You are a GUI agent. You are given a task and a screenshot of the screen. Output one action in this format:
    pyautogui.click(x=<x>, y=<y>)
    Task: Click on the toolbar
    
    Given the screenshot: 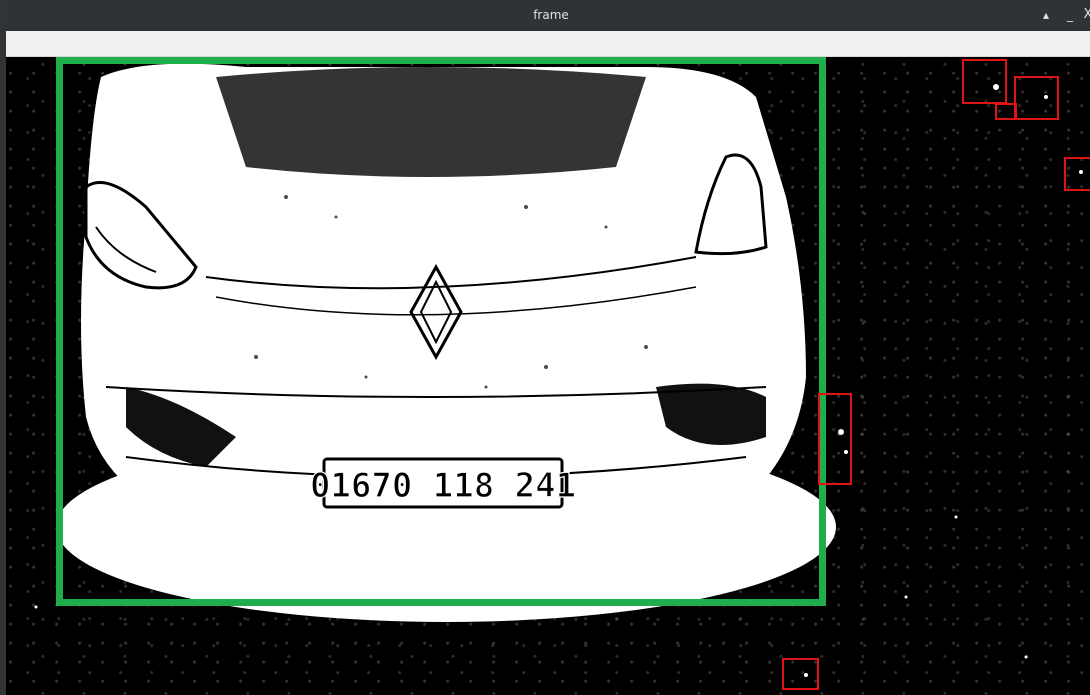 What is the action you would take?
    pyautogui.click(x=548, y=44)
    